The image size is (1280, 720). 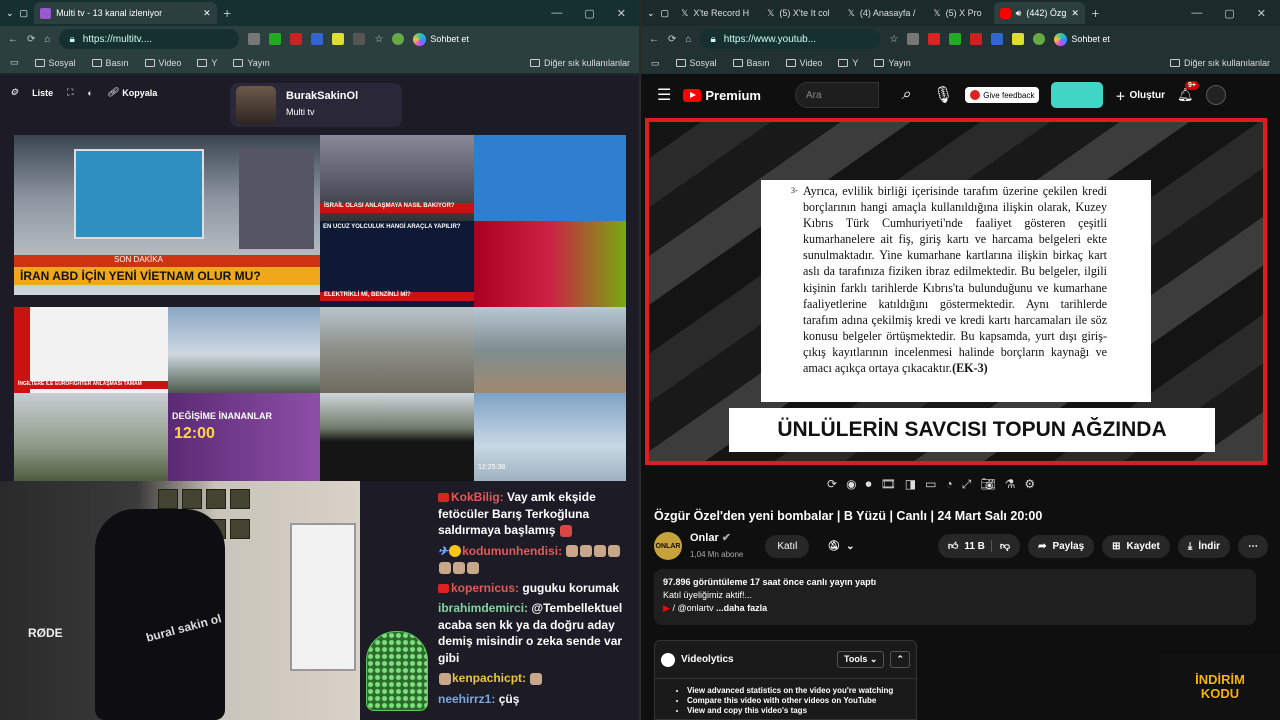 I want to click on chat-username: kopernicus:, so click(x=485, y=588).